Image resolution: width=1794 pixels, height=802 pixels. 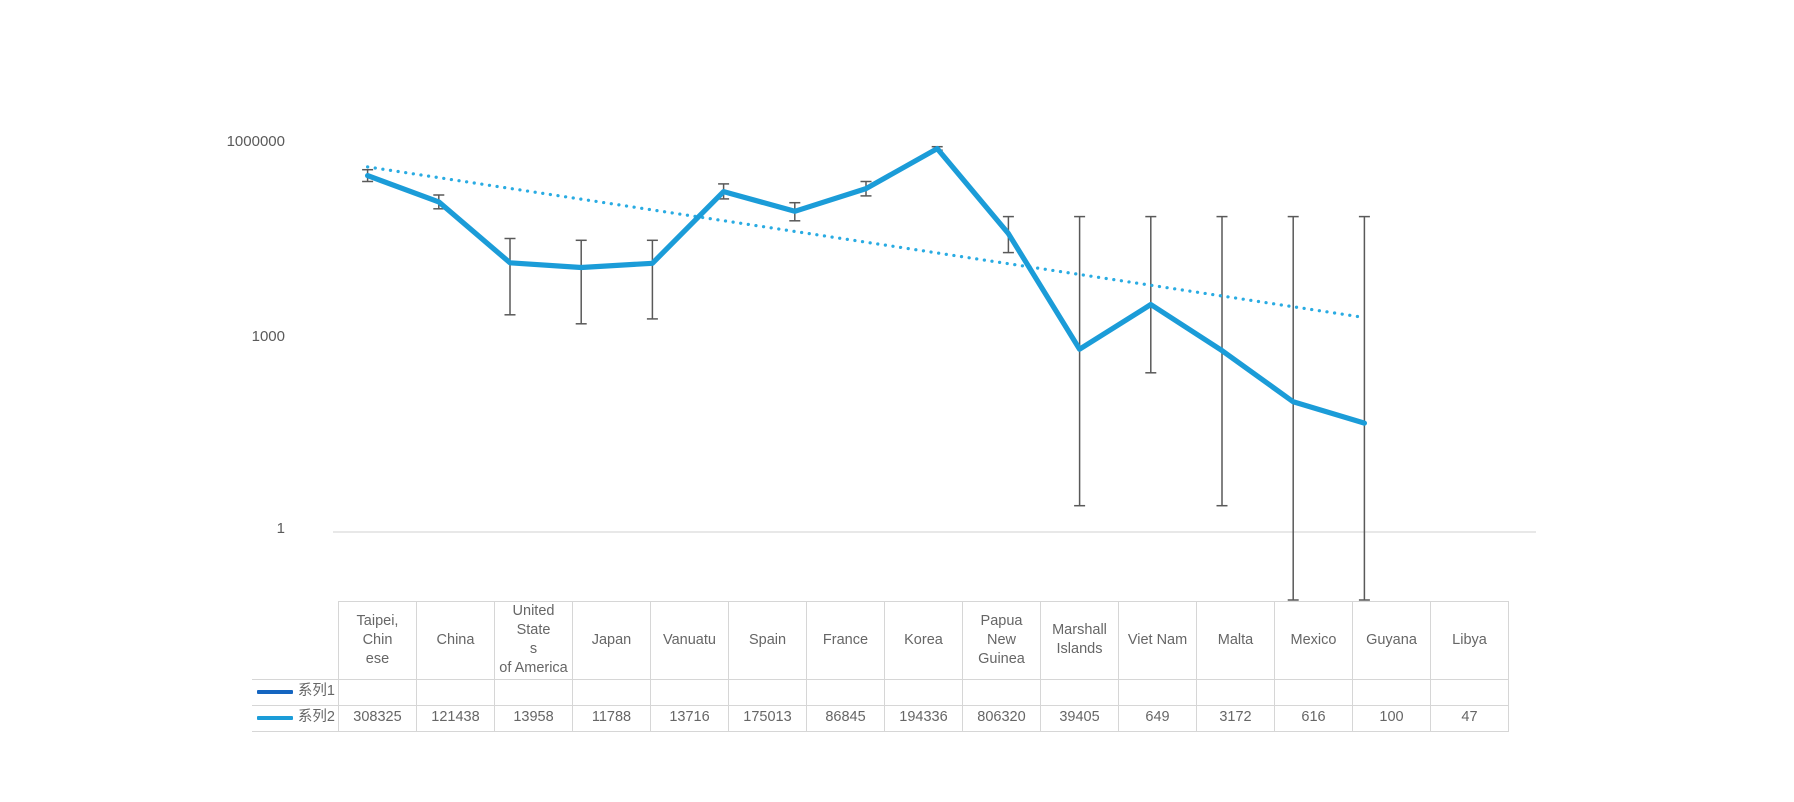 I want to click on legend-series-label: 系列2, so click(x=316, y=717).